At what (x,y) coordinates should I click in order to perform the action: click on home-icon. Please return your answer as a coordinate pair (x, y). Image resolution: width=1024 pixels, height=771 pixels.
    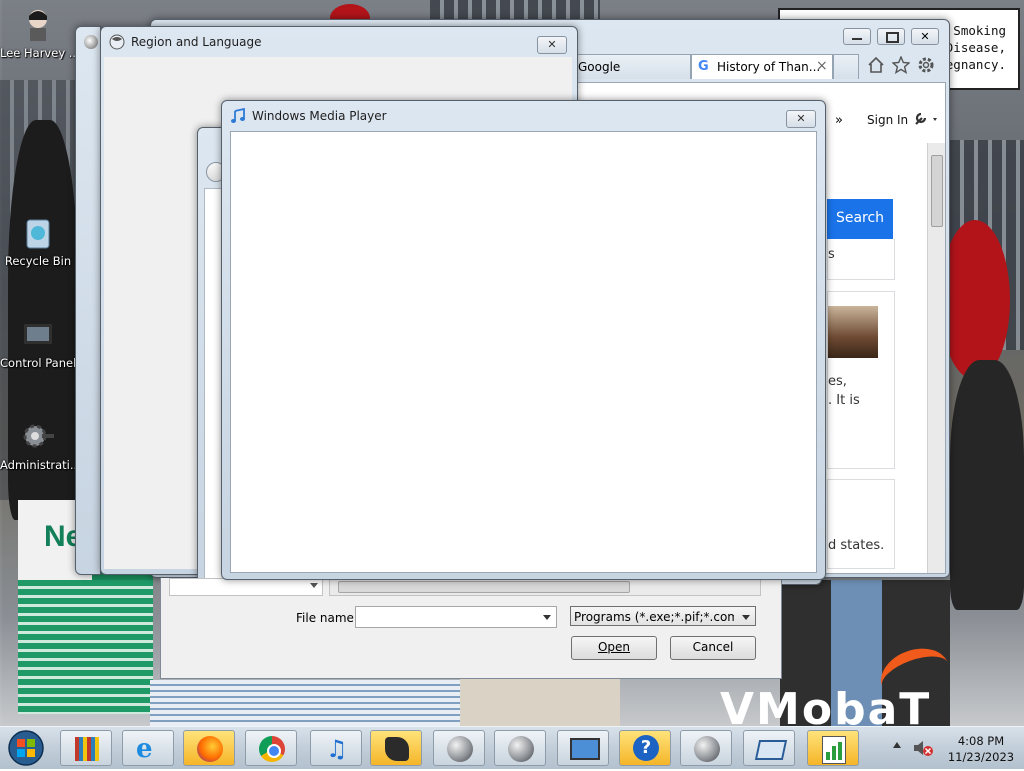
    Looking at the image, I should click on (876, 65).